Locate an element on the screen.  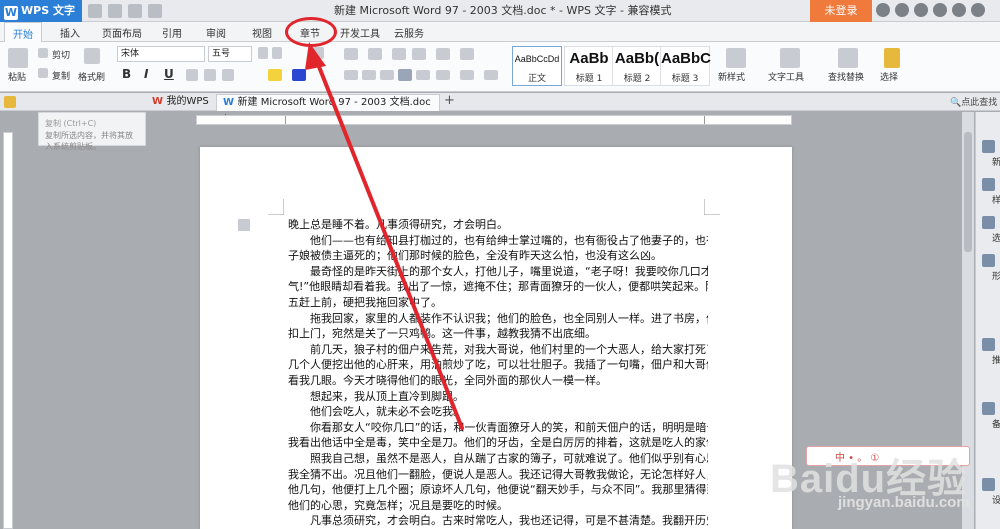
shading-icon is located at coordinates (467, 75).